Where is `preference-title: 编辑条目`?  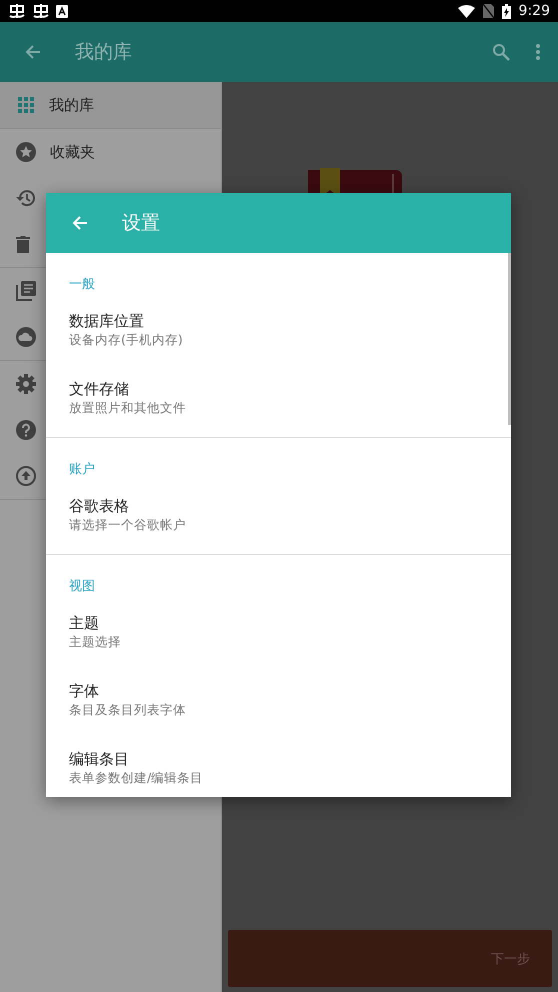
preference-title: 编辑条目 is located at coordinates (99, 759).